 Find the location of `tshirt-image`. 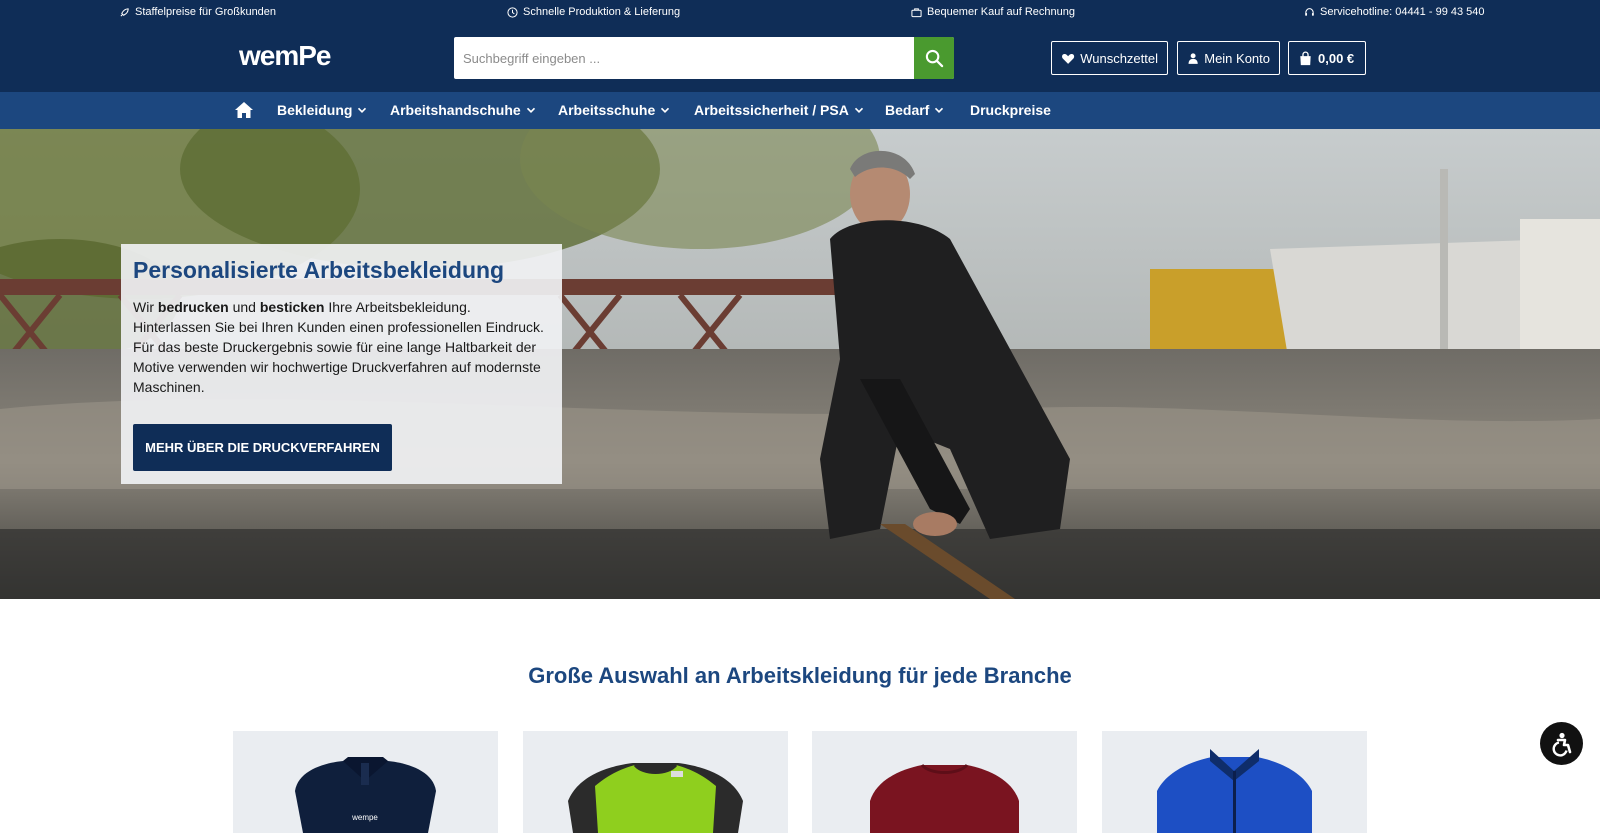

tshirt-image is located at coordinates (655, 798).